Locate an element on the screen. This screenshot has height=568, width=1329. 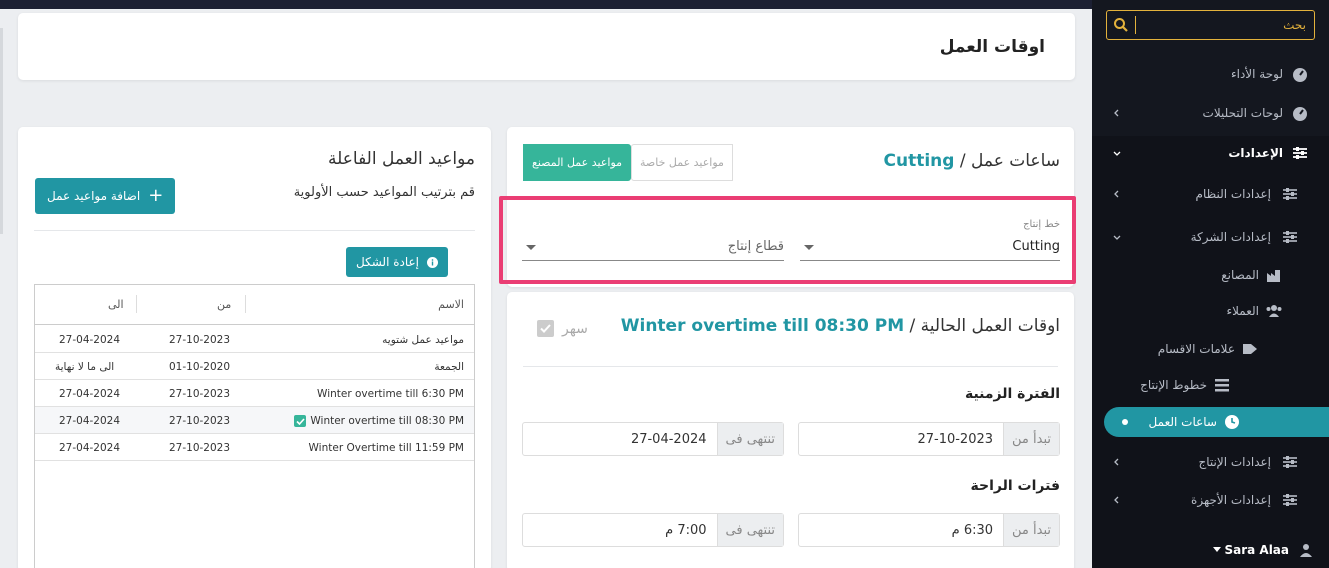
search-box is located at coordinates (1210, 25).